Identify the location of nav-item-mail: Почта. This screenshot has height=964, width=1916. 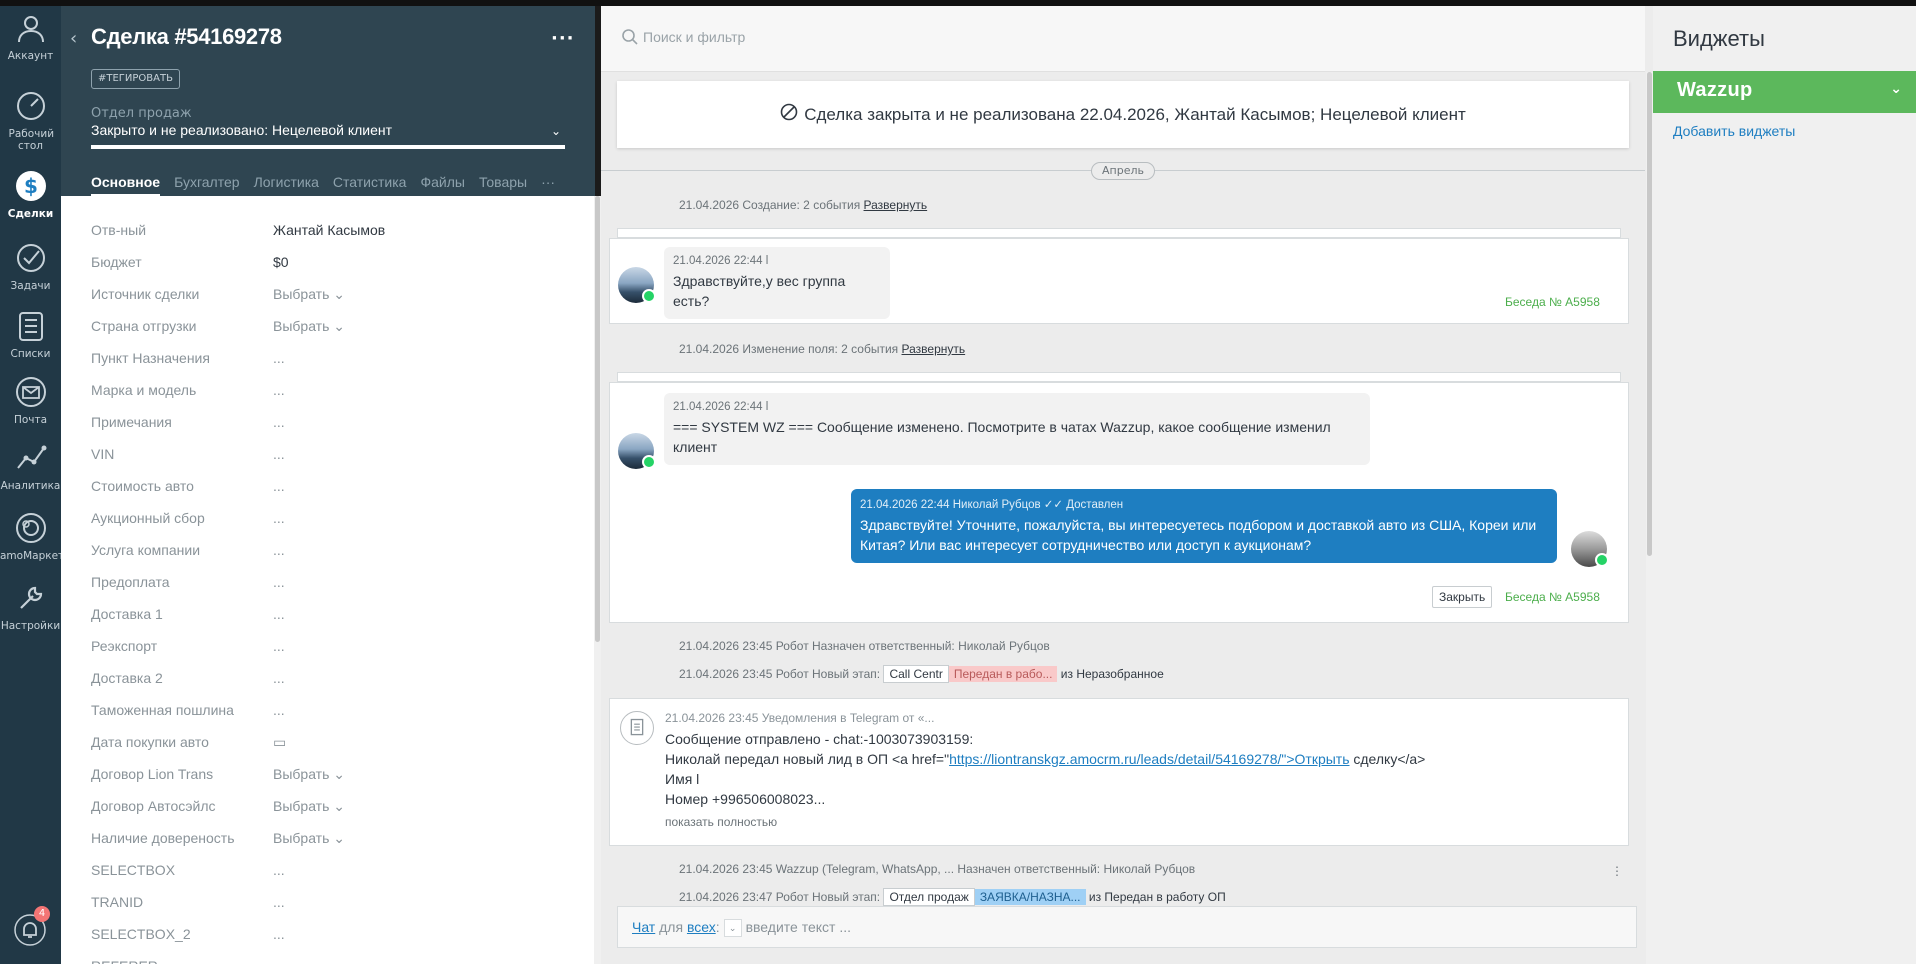
(30, 400).